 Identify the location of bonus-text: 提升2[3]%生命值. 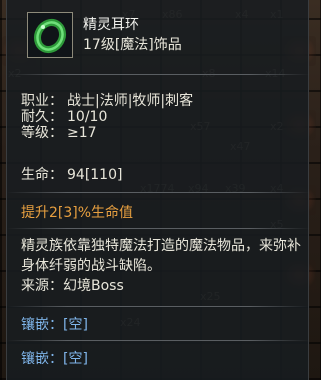
(77, 213).